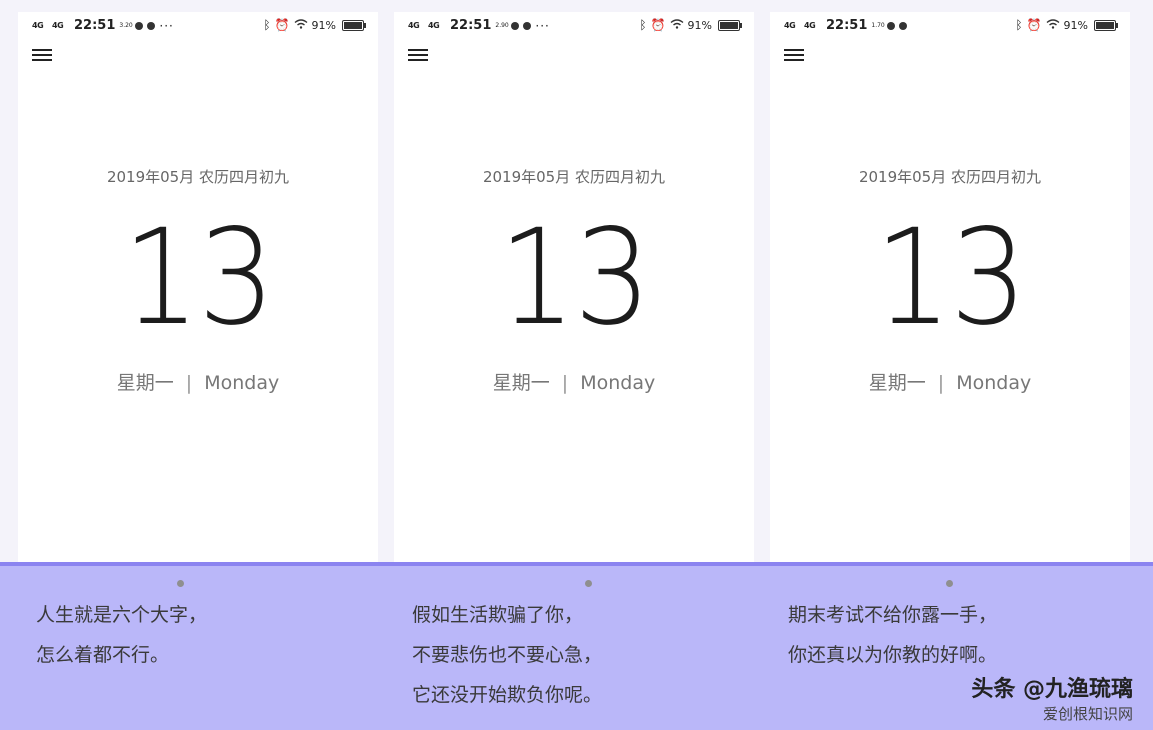 Image resolution: width=1153 pixels, height=730 pixels. What do you see at coordinates (893, 655) in the screenshot?
I see `caption-line: 你还真以为你教的好啊。` at bounding box center [893, 655].